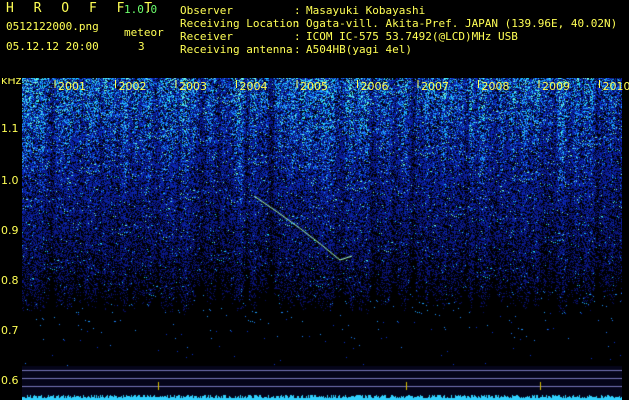 The height and width of the screenshot is (400, 629). I want to click on y-tick-label: 1.0, so click(10, 180).